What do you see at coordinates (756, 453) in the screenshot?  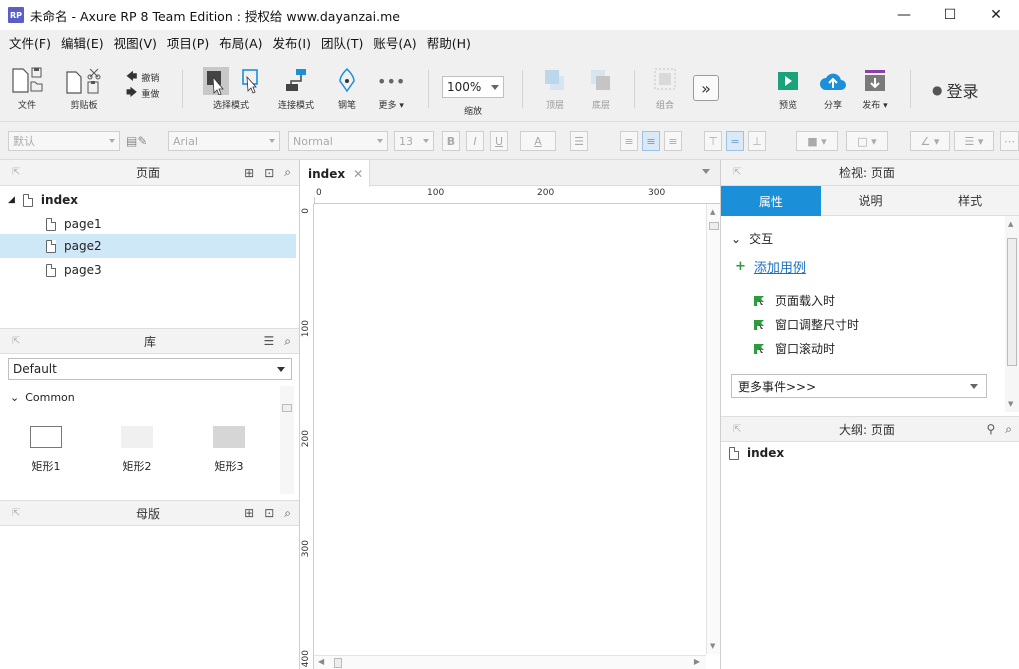 I see `outline-root-item: index` at bounding box center [756, 453].